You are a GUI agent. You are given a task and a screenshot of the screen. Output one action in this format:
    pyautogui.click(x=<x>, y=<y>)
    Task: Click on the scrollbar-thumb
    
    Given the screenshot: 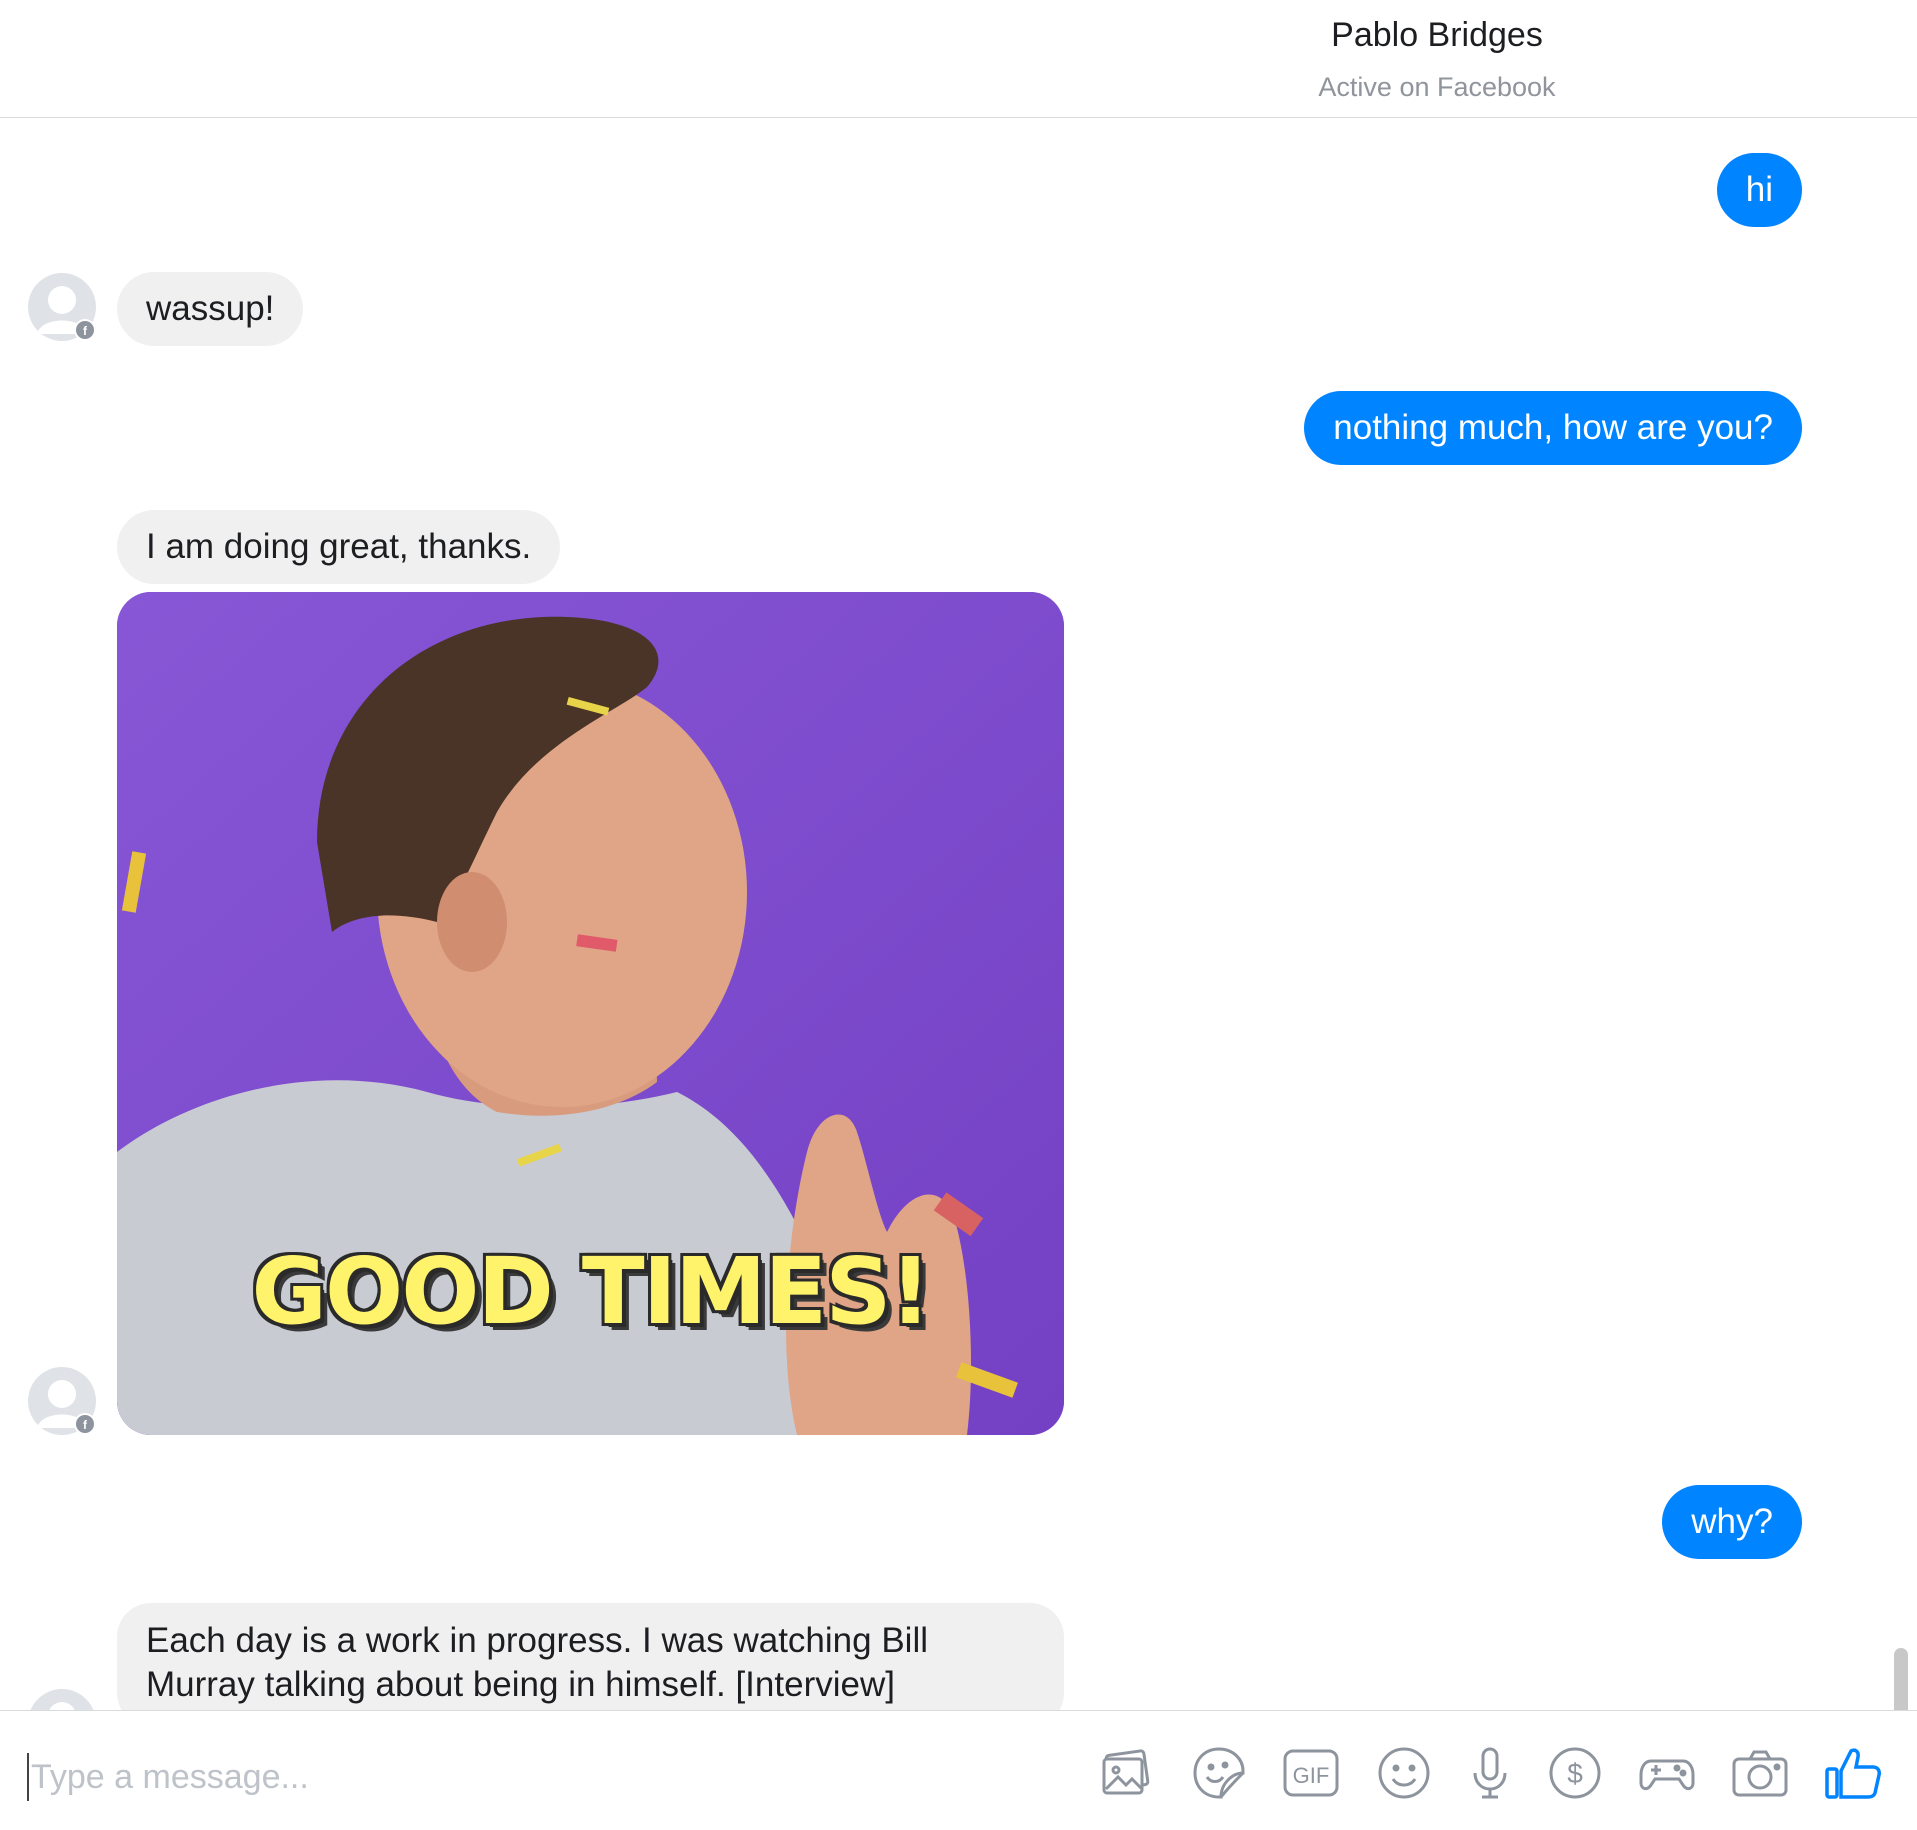 What is the action you would take?
    pyautogui.click(x=1901, y=1679)
    